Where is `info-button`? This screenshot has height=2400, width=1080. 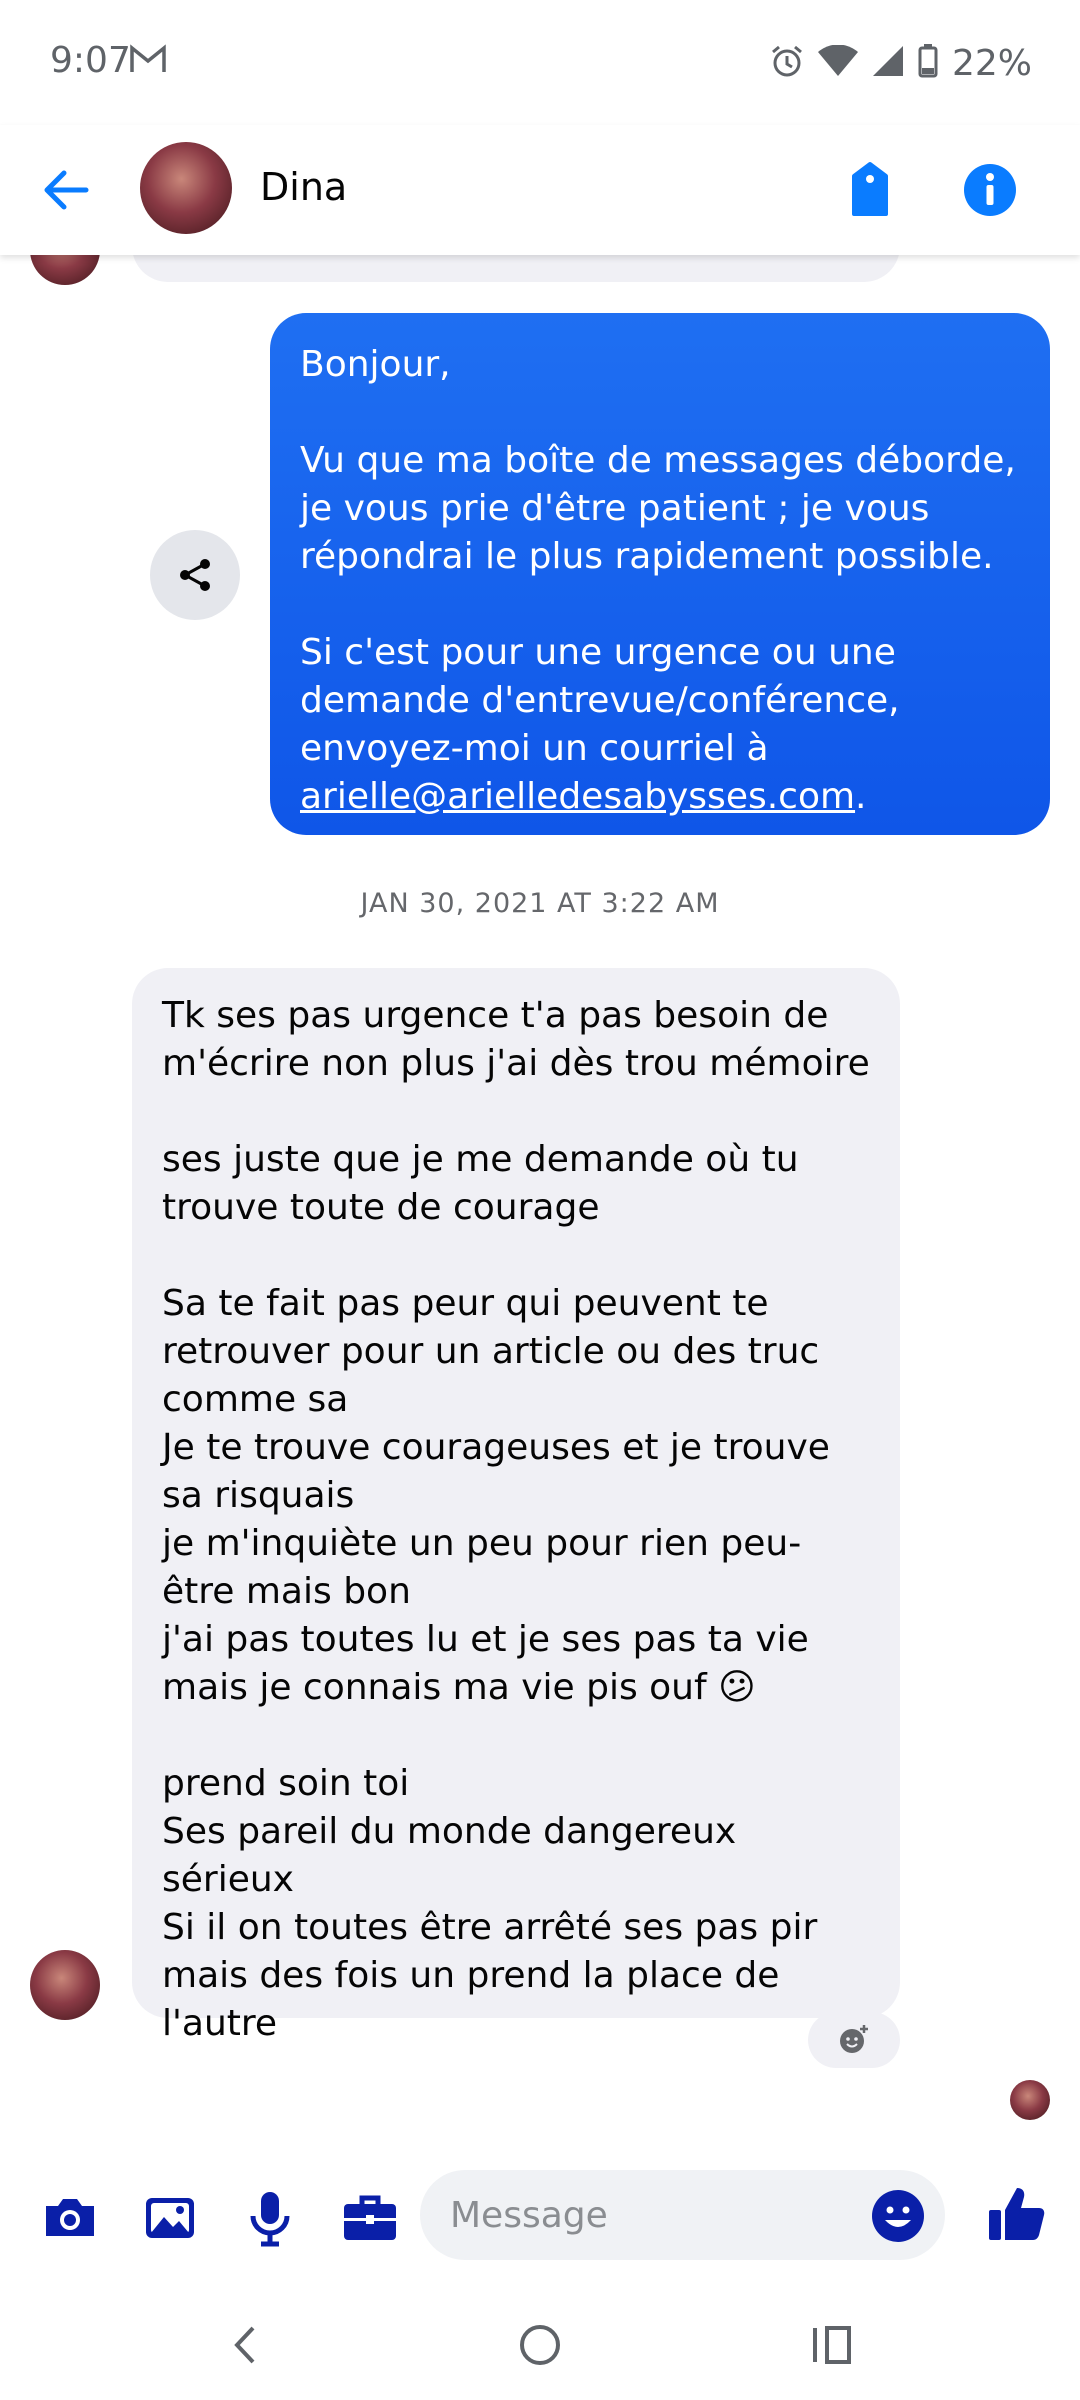
info-button is located at coordinates (990, 190).